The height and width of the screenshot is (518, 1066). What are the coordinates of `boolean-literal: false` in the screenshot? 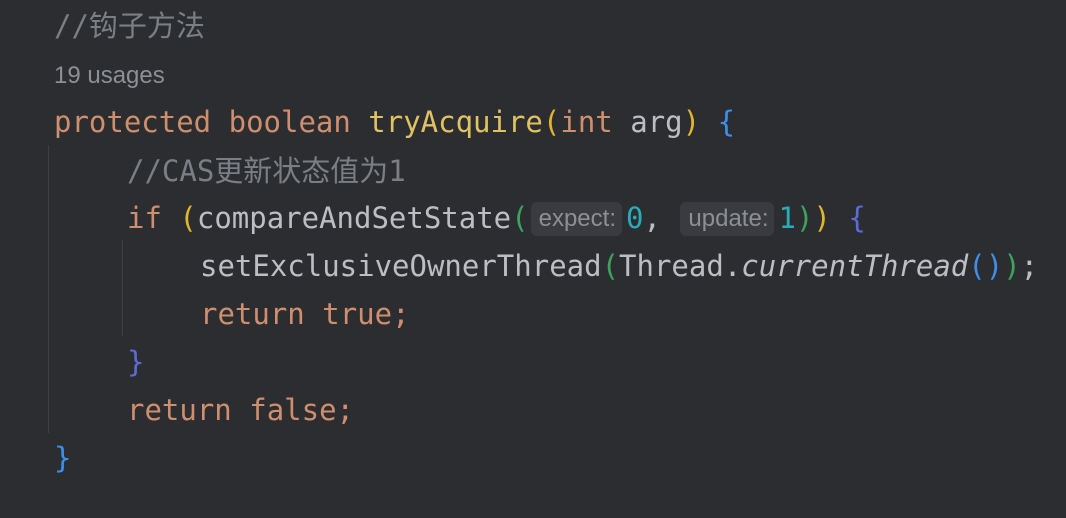 It's located at (293, 410).